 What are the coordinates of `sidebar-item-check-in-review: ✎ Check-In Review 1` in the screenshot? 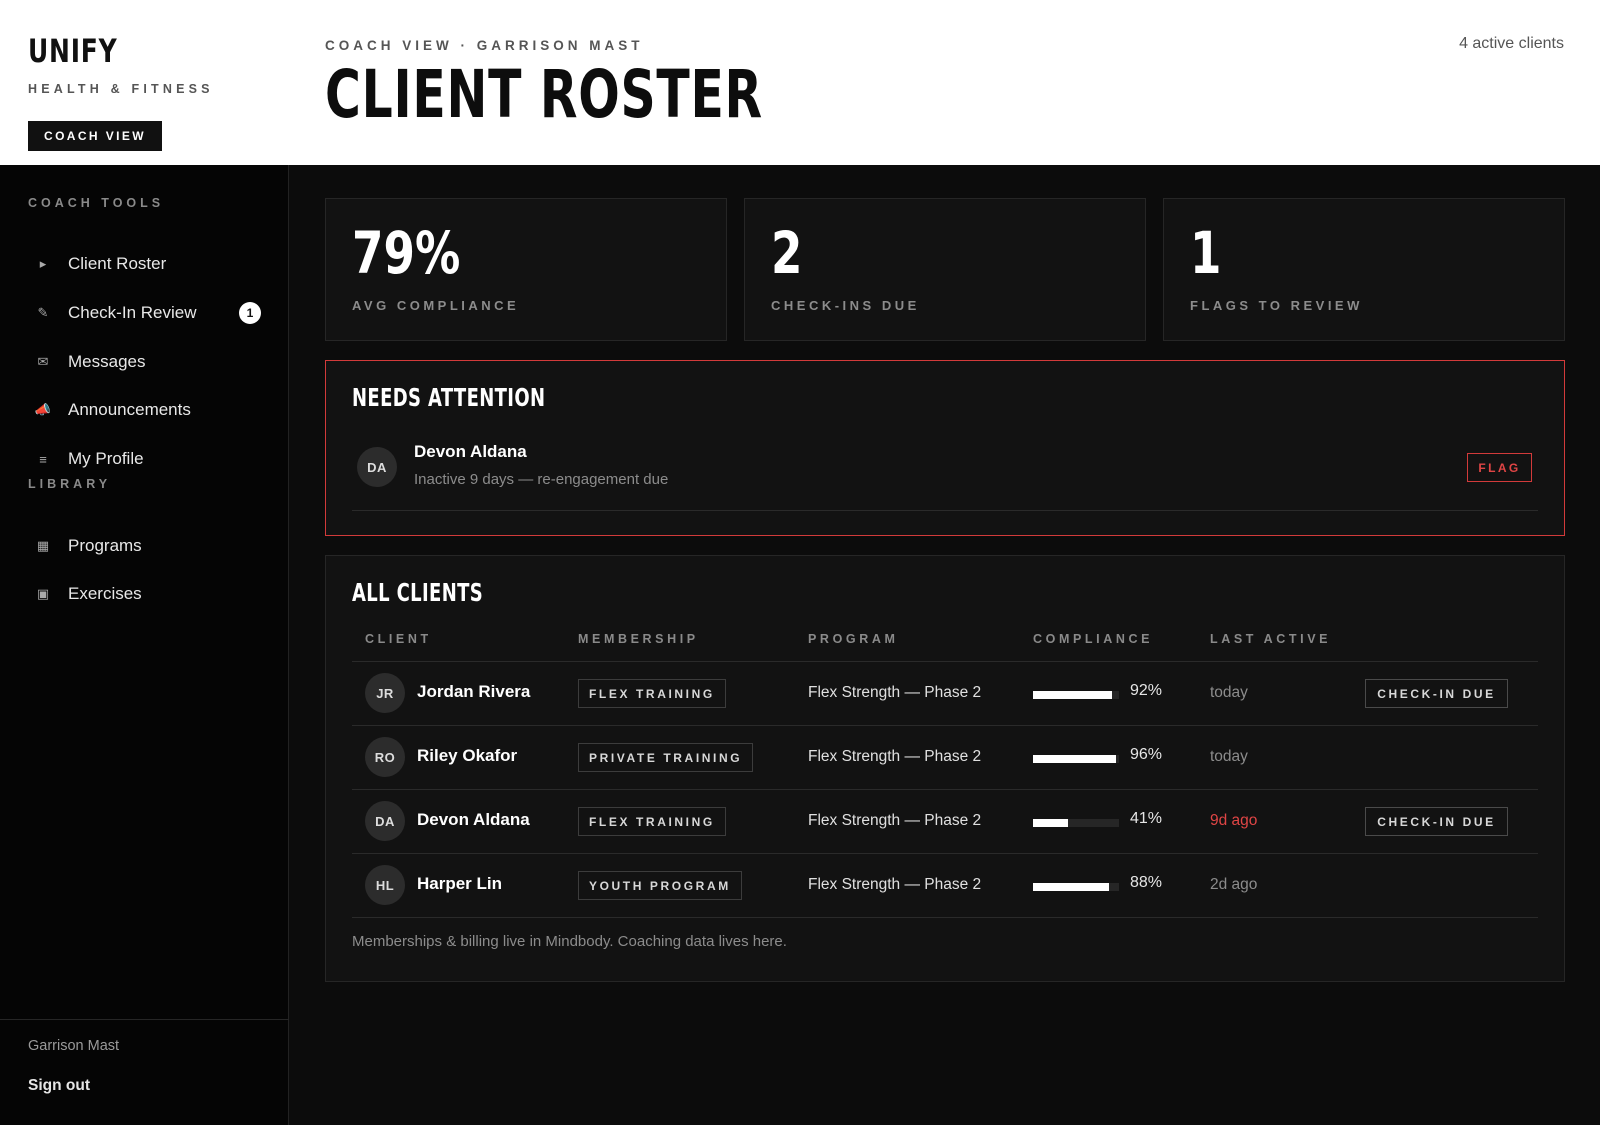 It's located at (144, 313).